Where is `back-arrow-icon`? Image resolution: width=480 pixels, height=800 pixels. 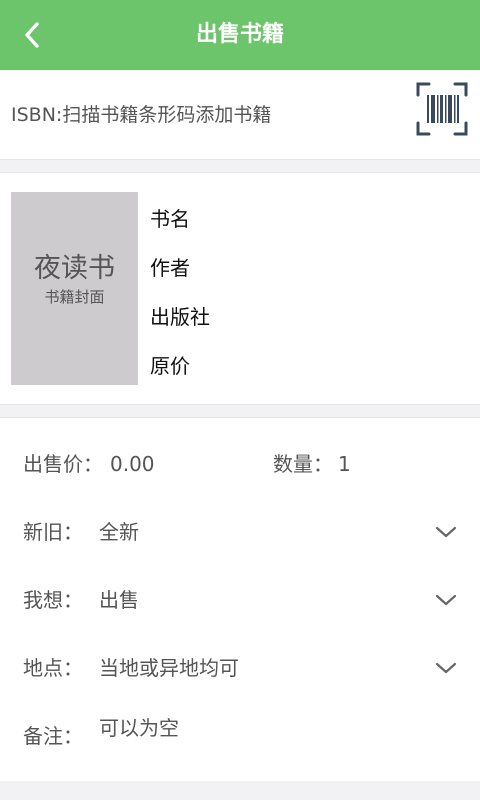 back-arrow-icon is located at coordinates (32, 35).